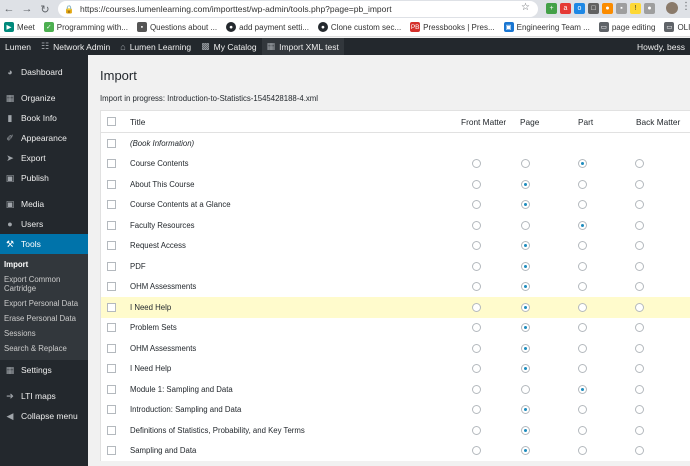 The image size is (690, 466). Describe the element at coordinates (18, 46) in the screenshot. I see `adminbar-site: Lumen` at that location.